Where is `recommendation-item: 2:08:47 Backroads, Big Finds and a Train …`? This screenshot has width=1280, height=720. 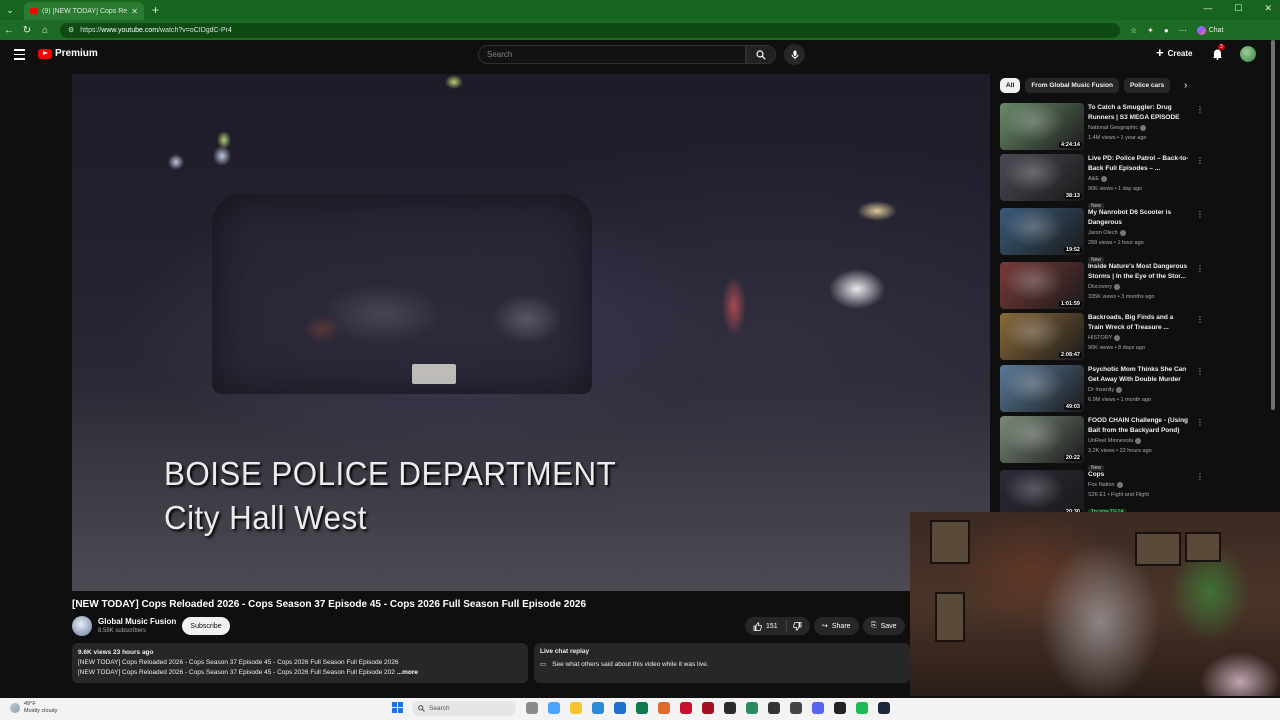
recommendation-item: 2:08:47 Backroads, Big Finds and a Train … is located at coordinates (1102, 337).